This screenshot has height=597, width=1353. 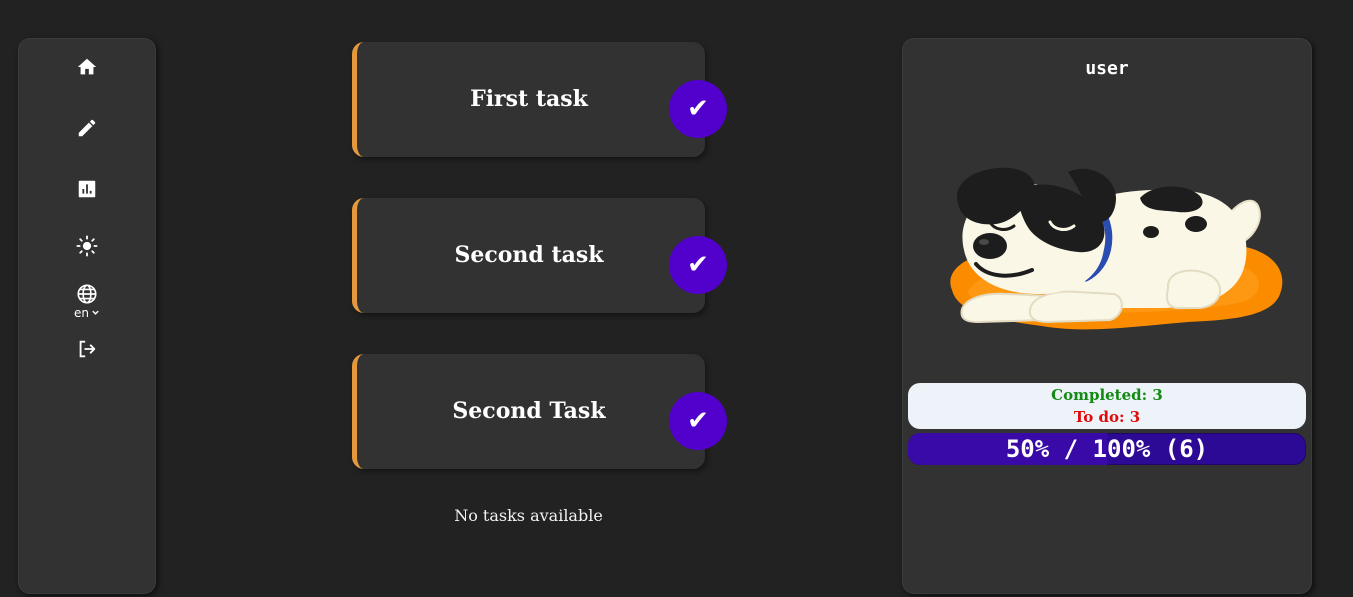 I want to click on chart-icon, so click(x=87, y=189).